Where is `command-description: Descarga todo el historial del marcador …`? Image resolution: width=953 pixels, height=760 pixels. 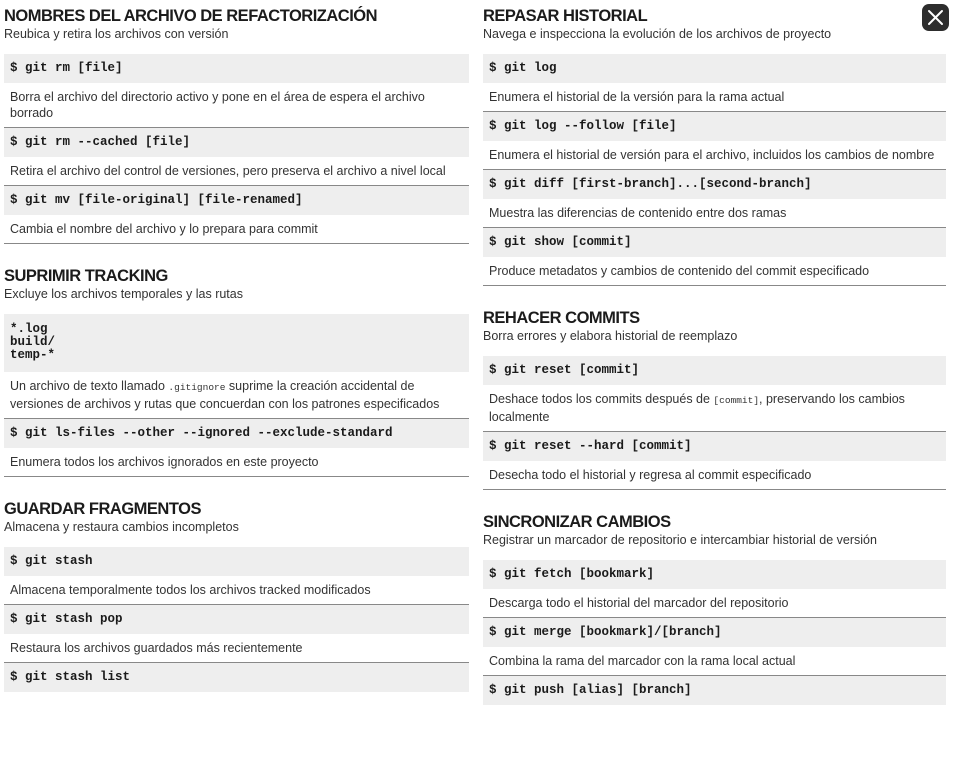
command-description: Descarga todo el historial del marcador … is located at coordinates (714, 603).